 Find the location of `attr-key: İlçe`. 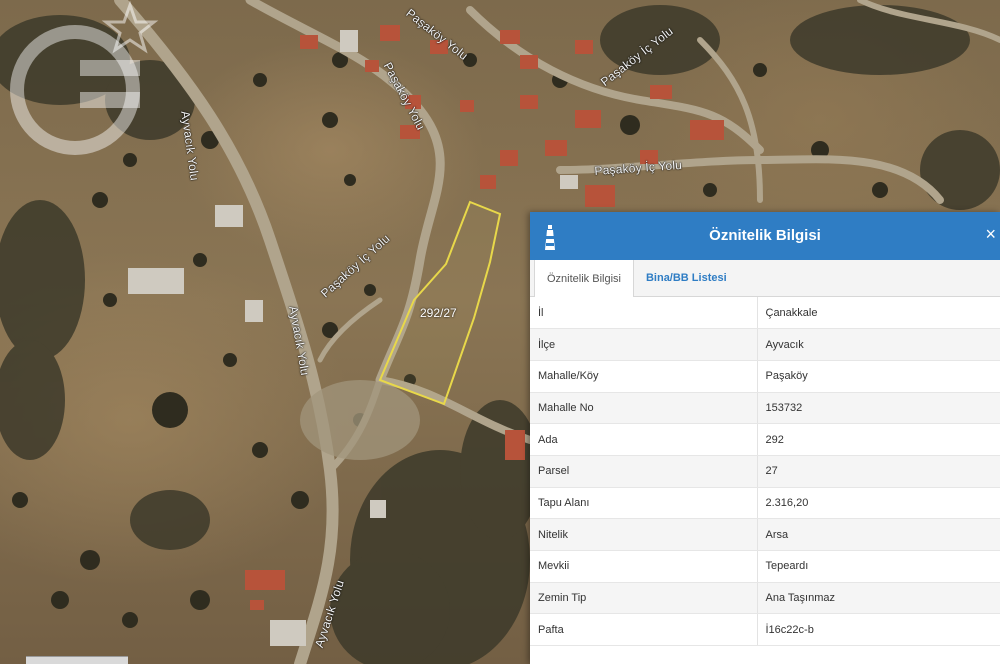

attr-key: İlçe is located at coordinates (644, 344).